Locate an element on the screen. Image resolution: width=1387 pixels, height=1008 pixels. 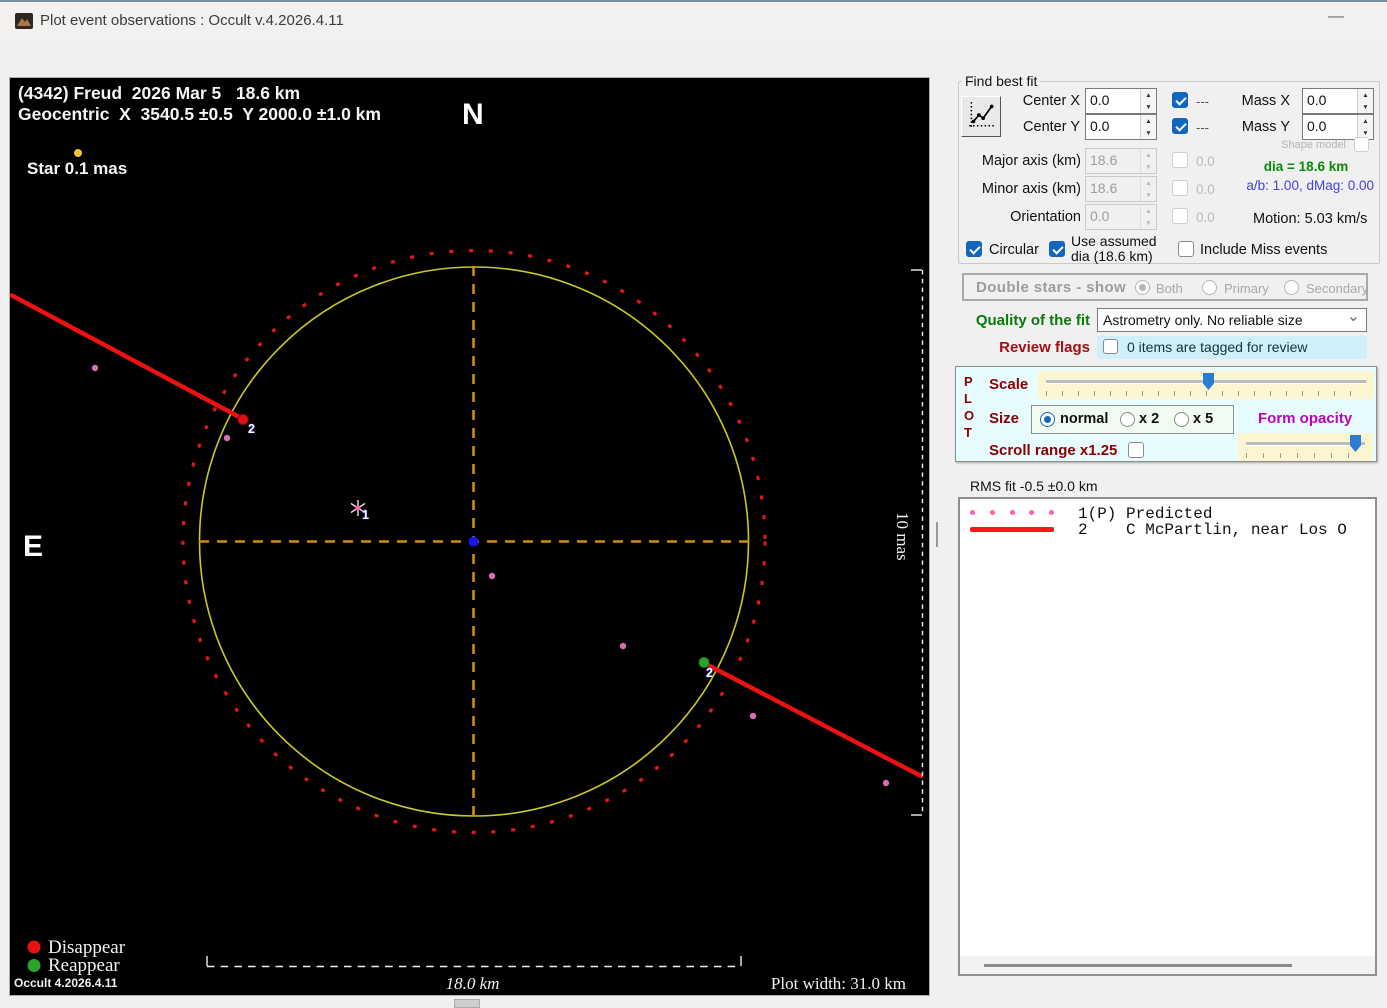
form-opacity-slider-thumb is located at coordinates (1355, 443).